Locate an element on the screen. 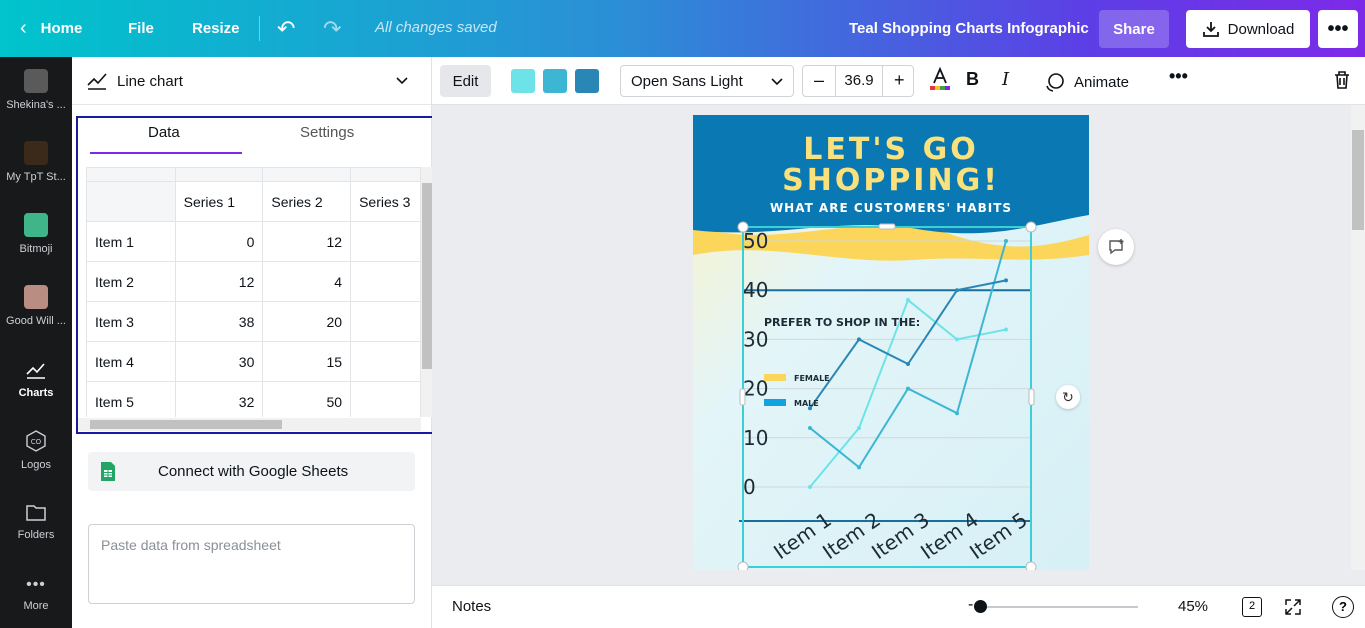 The height and width of the screenshot is (628, 1365). grid-horizontal-scrollbar is located at coordinates (249, 424).